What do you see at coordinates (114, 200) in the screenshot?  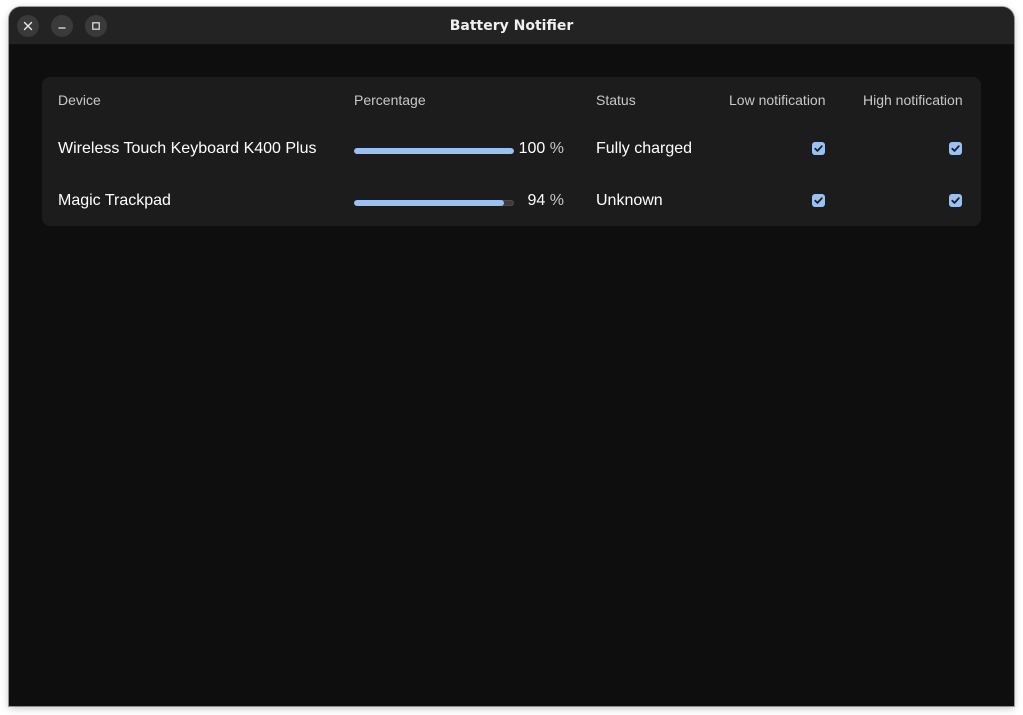 I see `device-name: Magic Trackpad` at bounding box center [114, 200].